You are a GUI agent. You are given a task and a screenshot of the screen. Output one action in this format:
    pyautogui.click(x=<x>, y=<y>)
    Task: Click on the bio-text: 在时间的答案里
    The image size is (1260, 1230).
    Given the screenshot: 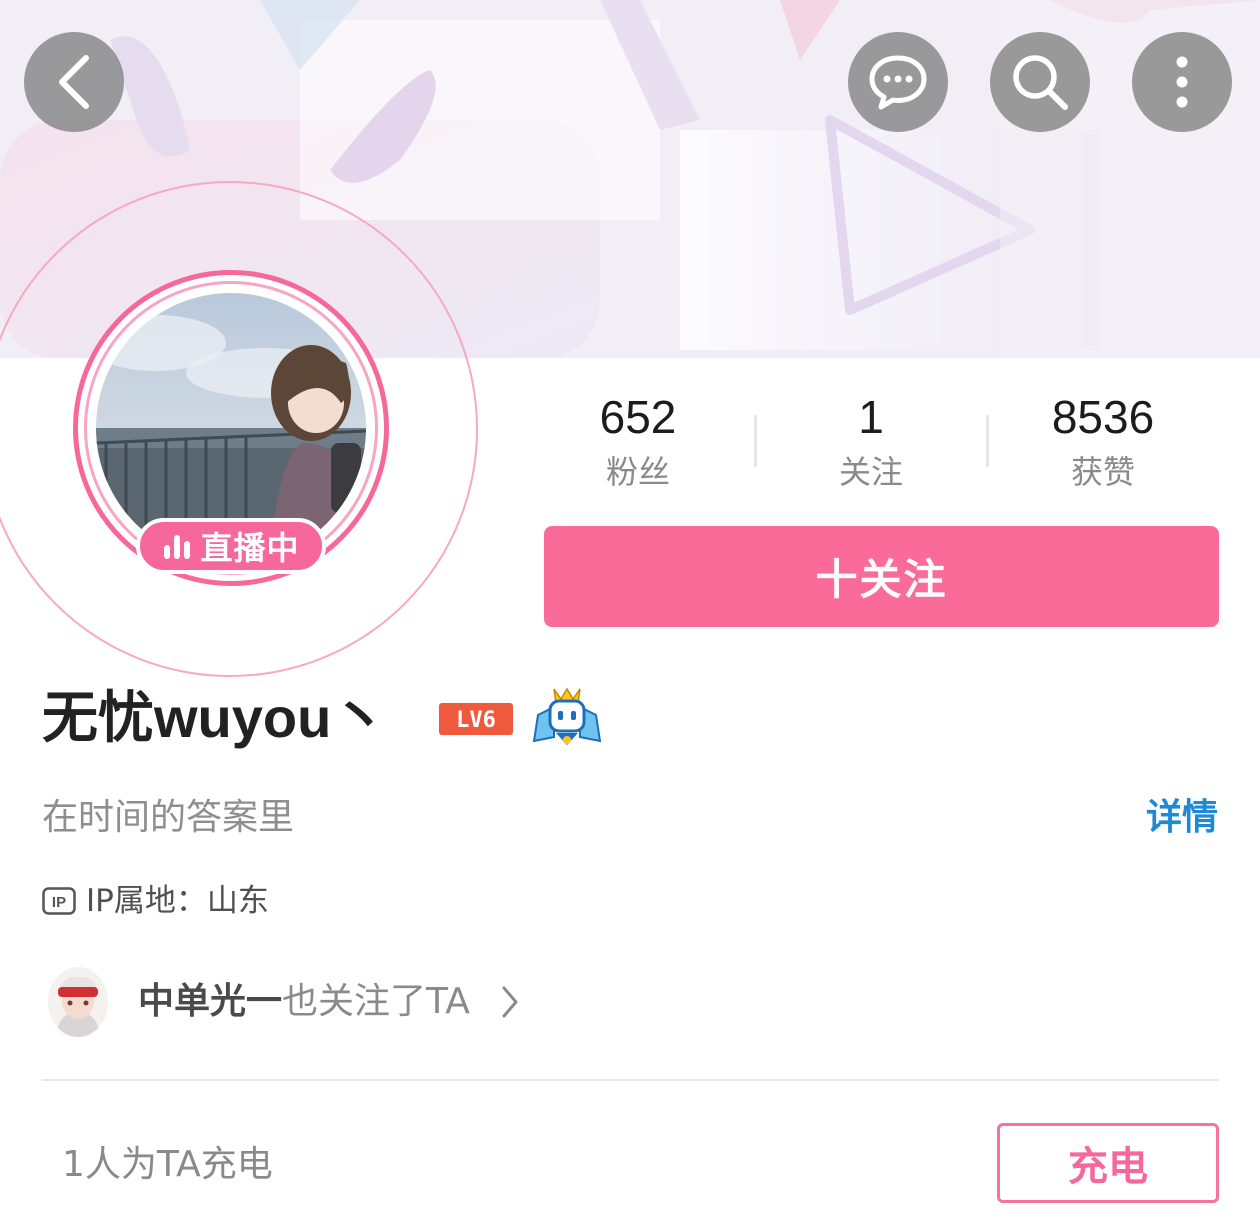 What is the action you would take?
    pyautogui.click(x=168, y=817)
    